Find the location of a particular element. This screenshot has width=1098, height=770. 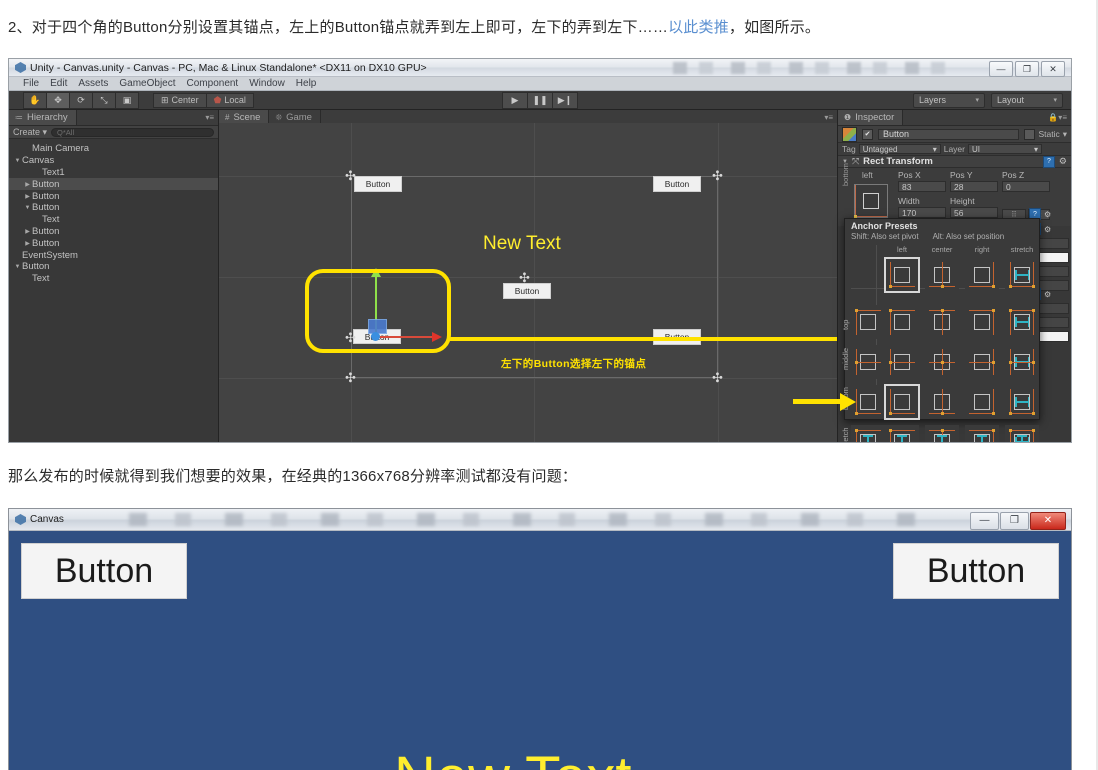

pause-button: ❚❚ is located at coordinates (539, 100).